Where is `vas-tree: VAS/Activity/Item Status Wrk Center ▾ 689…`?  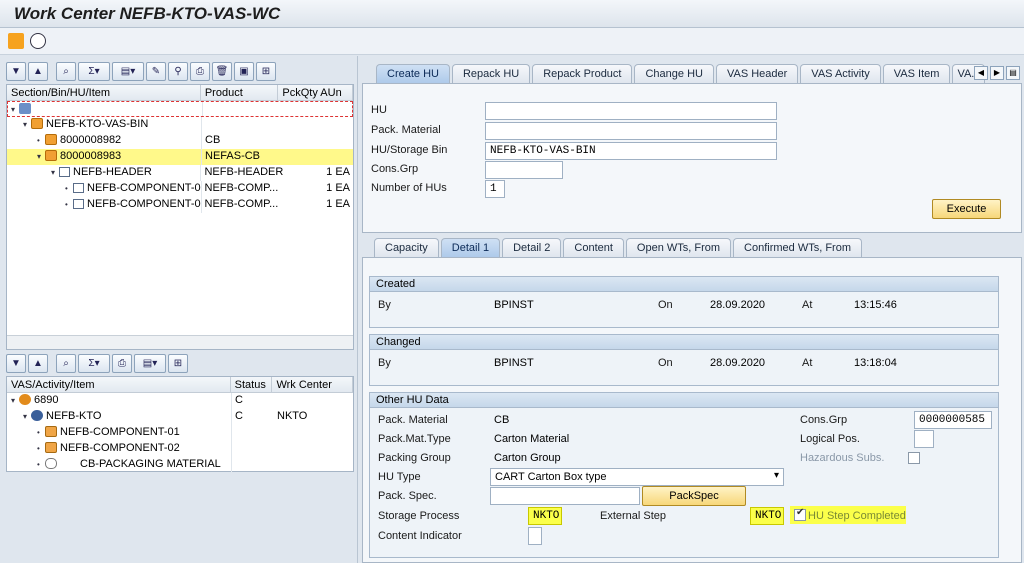 vas-tree: VAS/Activity/Item Status Wrk Center ▾ 689… is located at coordinates (180, 424).